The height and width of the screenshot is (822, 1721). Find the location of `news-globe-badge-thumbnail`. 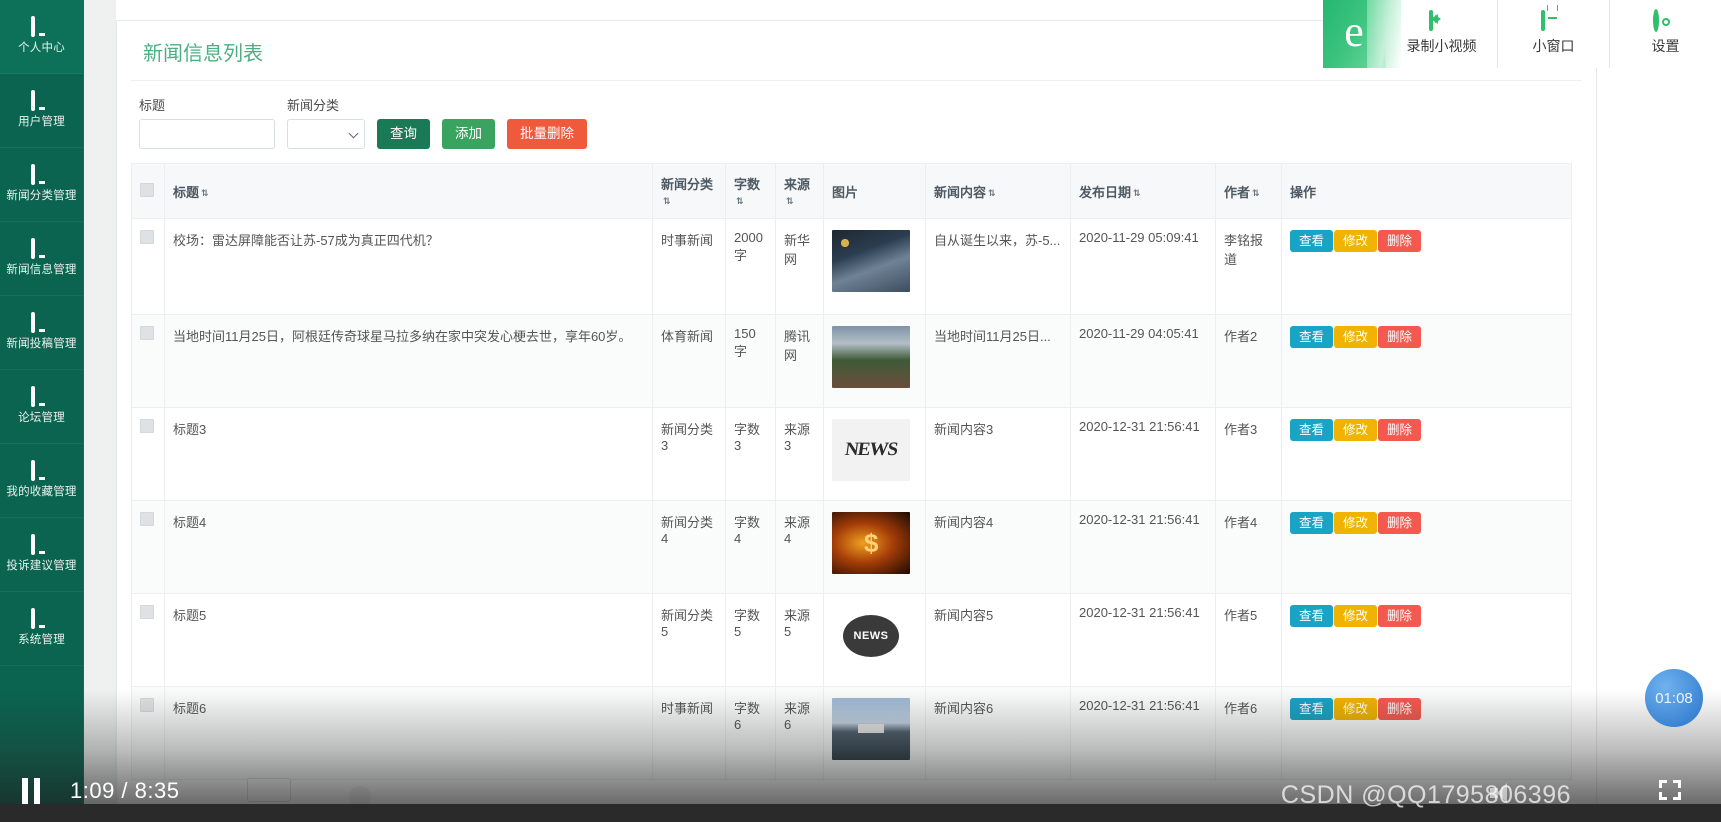

news-globe-badge-thumbnail is located at coordinates (871, 636).